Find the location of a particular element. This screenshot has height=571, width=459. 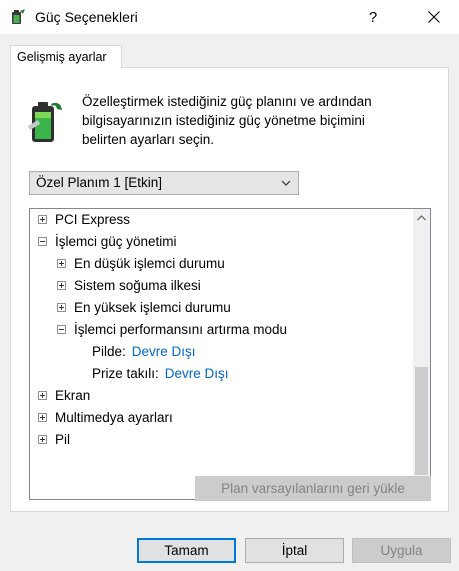

tree-item-min-processor-state: En düşük işlemci durumu is located at coordinates (141, 264).